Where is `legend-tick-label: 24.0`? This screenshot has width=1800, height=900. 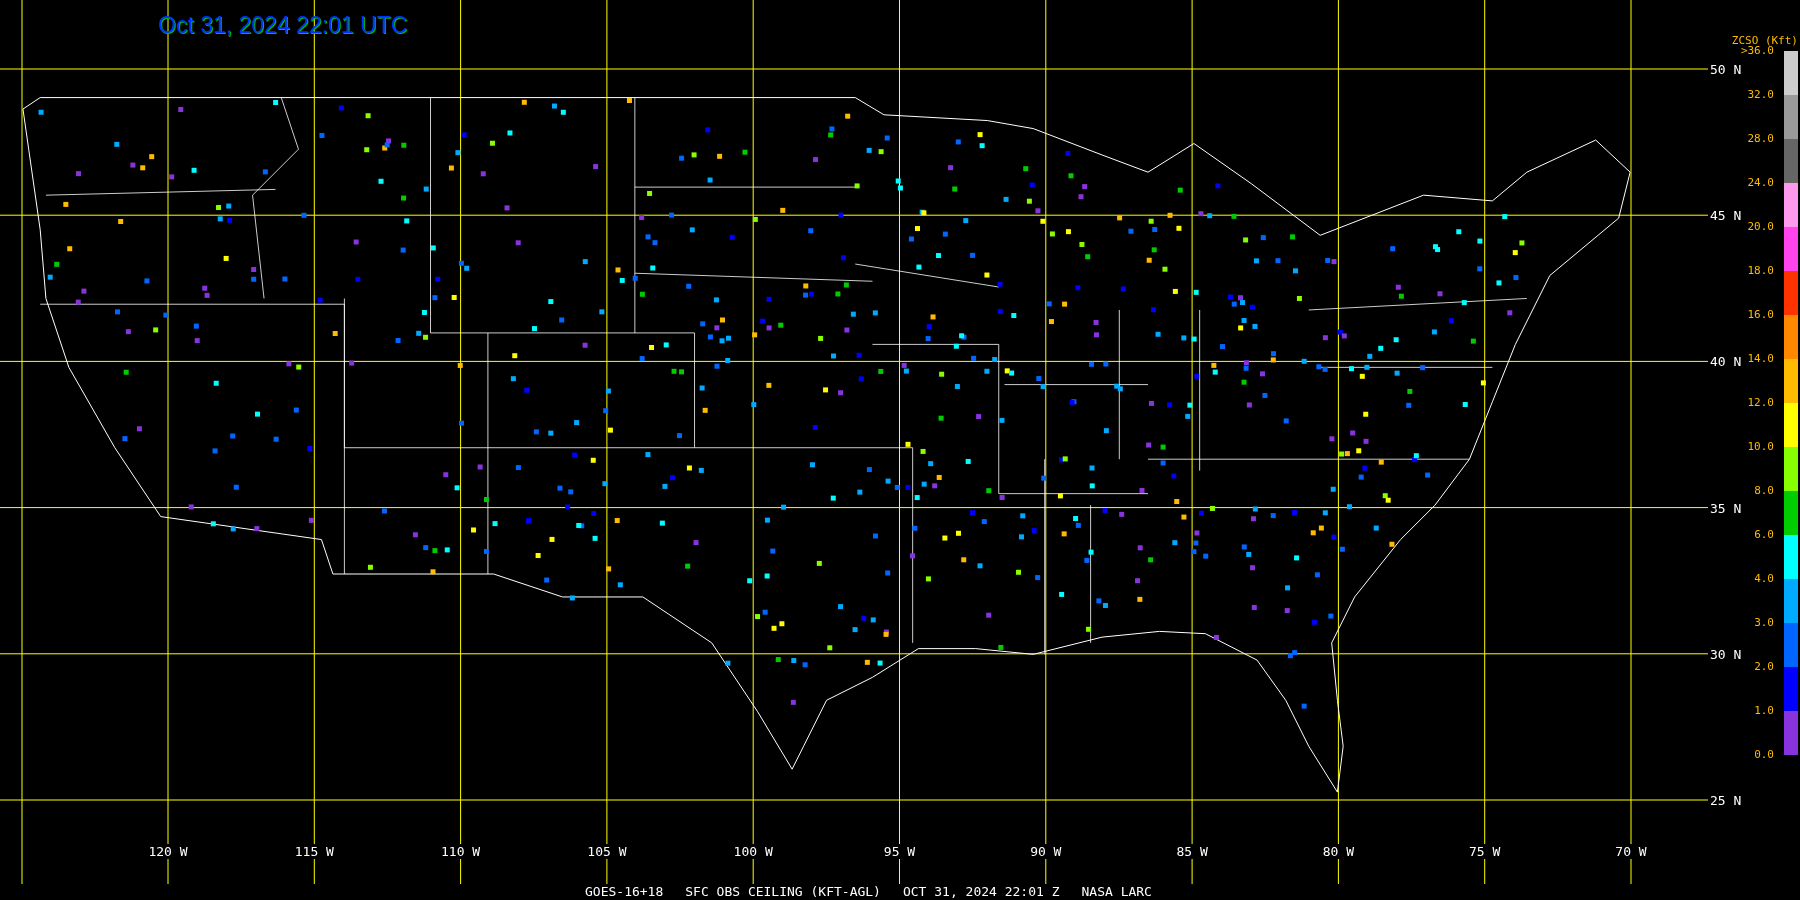
legend-tick-label: 24.0 is located at coordinates (1760, 183).